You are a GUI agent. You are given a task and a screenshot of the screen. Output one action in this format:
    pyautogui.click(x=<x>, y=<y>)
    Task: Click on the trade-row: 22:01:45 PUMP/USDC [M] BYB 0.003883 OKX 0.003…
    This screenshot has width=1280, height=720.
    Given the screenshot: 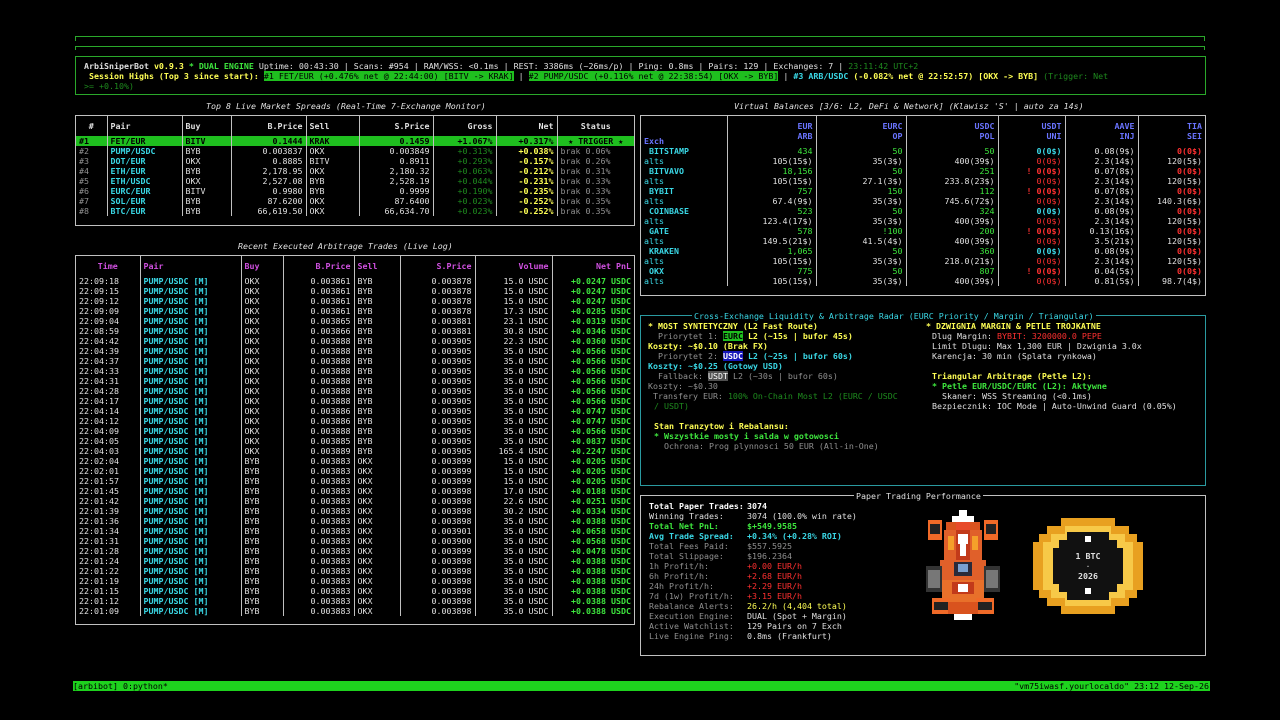 What is the action you would take?
    pyautogui.click(x=355, y=491)
    